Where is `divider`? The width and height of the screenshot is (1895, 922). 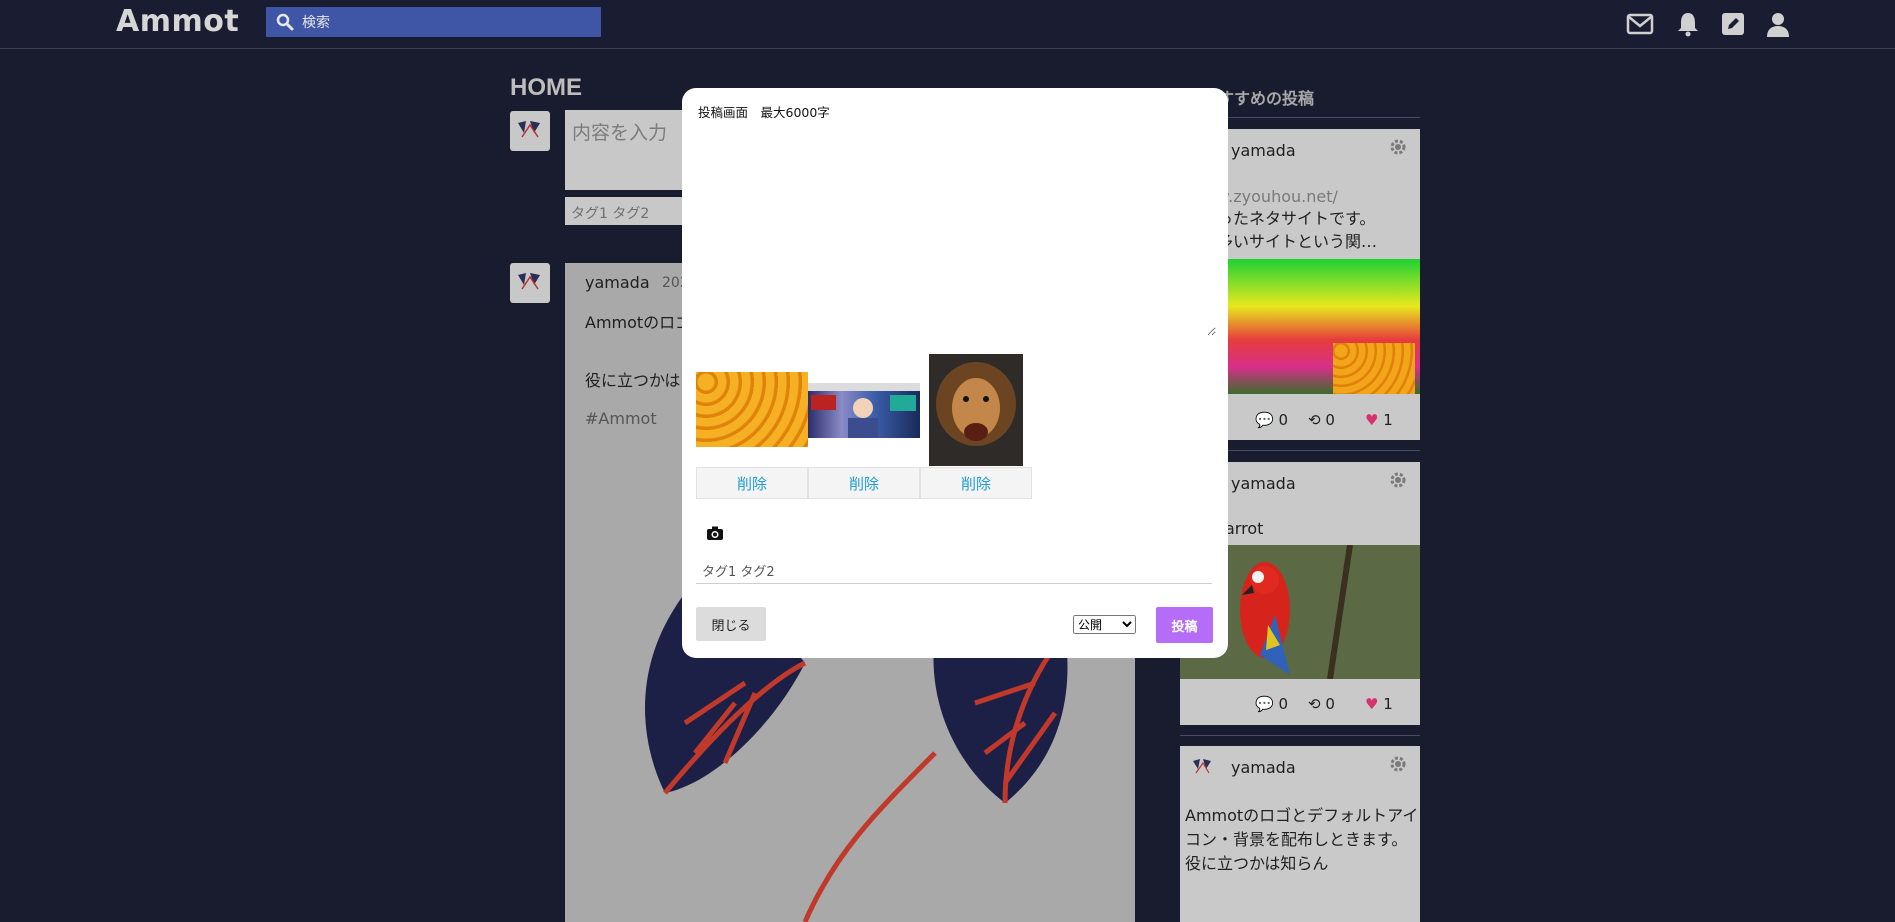
divider is located at coordinates (1300, 735).